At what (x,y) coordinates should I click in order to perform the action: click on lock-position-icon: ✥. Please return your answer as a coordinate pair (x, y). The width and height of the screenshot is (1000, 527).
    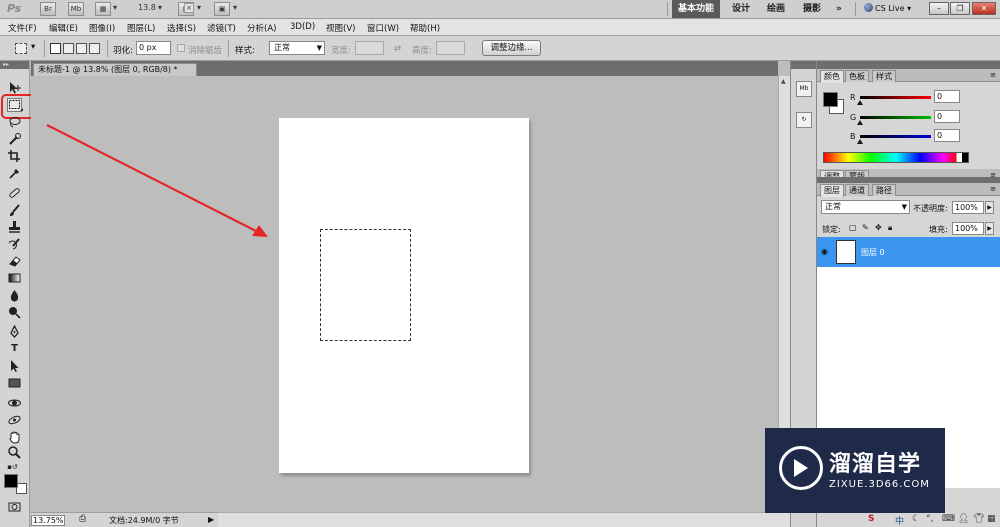
    Looking at the image, I should click on (878, 227).